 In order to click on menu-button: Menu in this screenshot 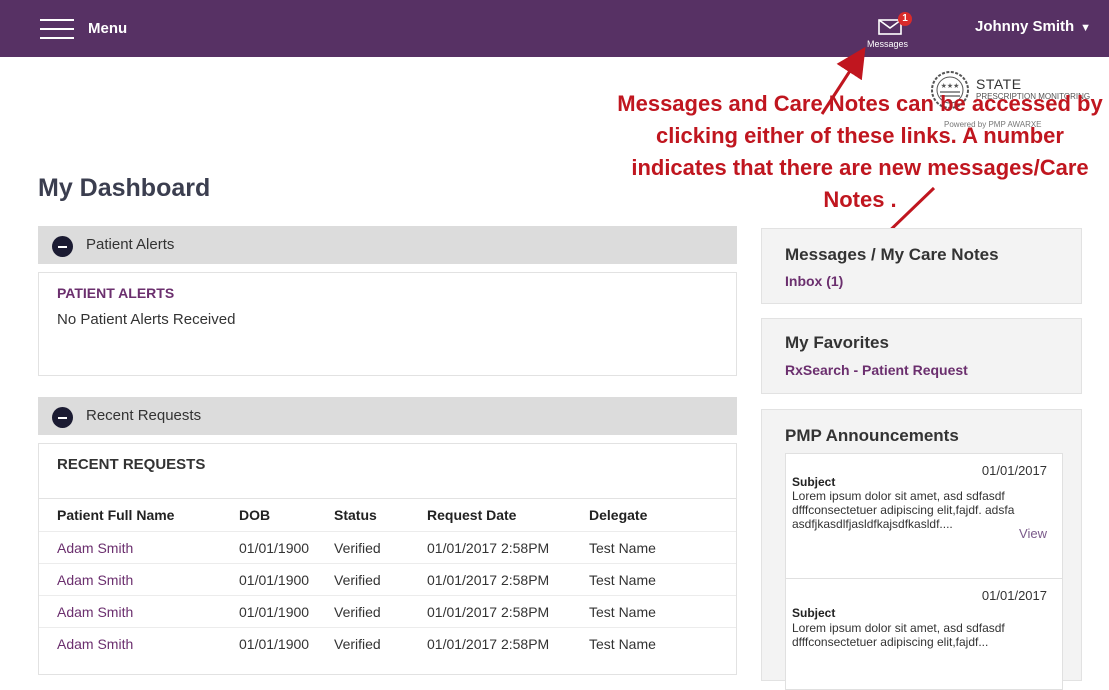, I will do `click(100, 29)`.